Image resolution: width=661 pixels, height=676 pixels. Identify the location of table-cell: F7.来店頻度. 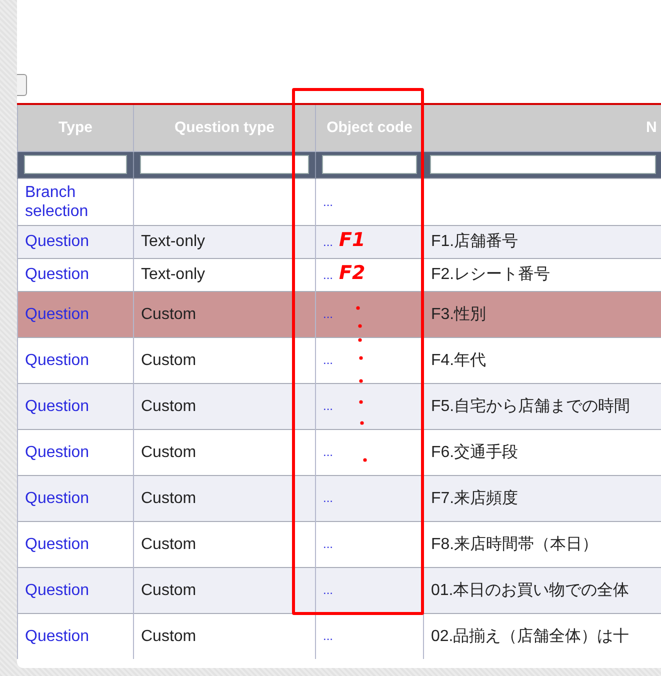
(474, 498).